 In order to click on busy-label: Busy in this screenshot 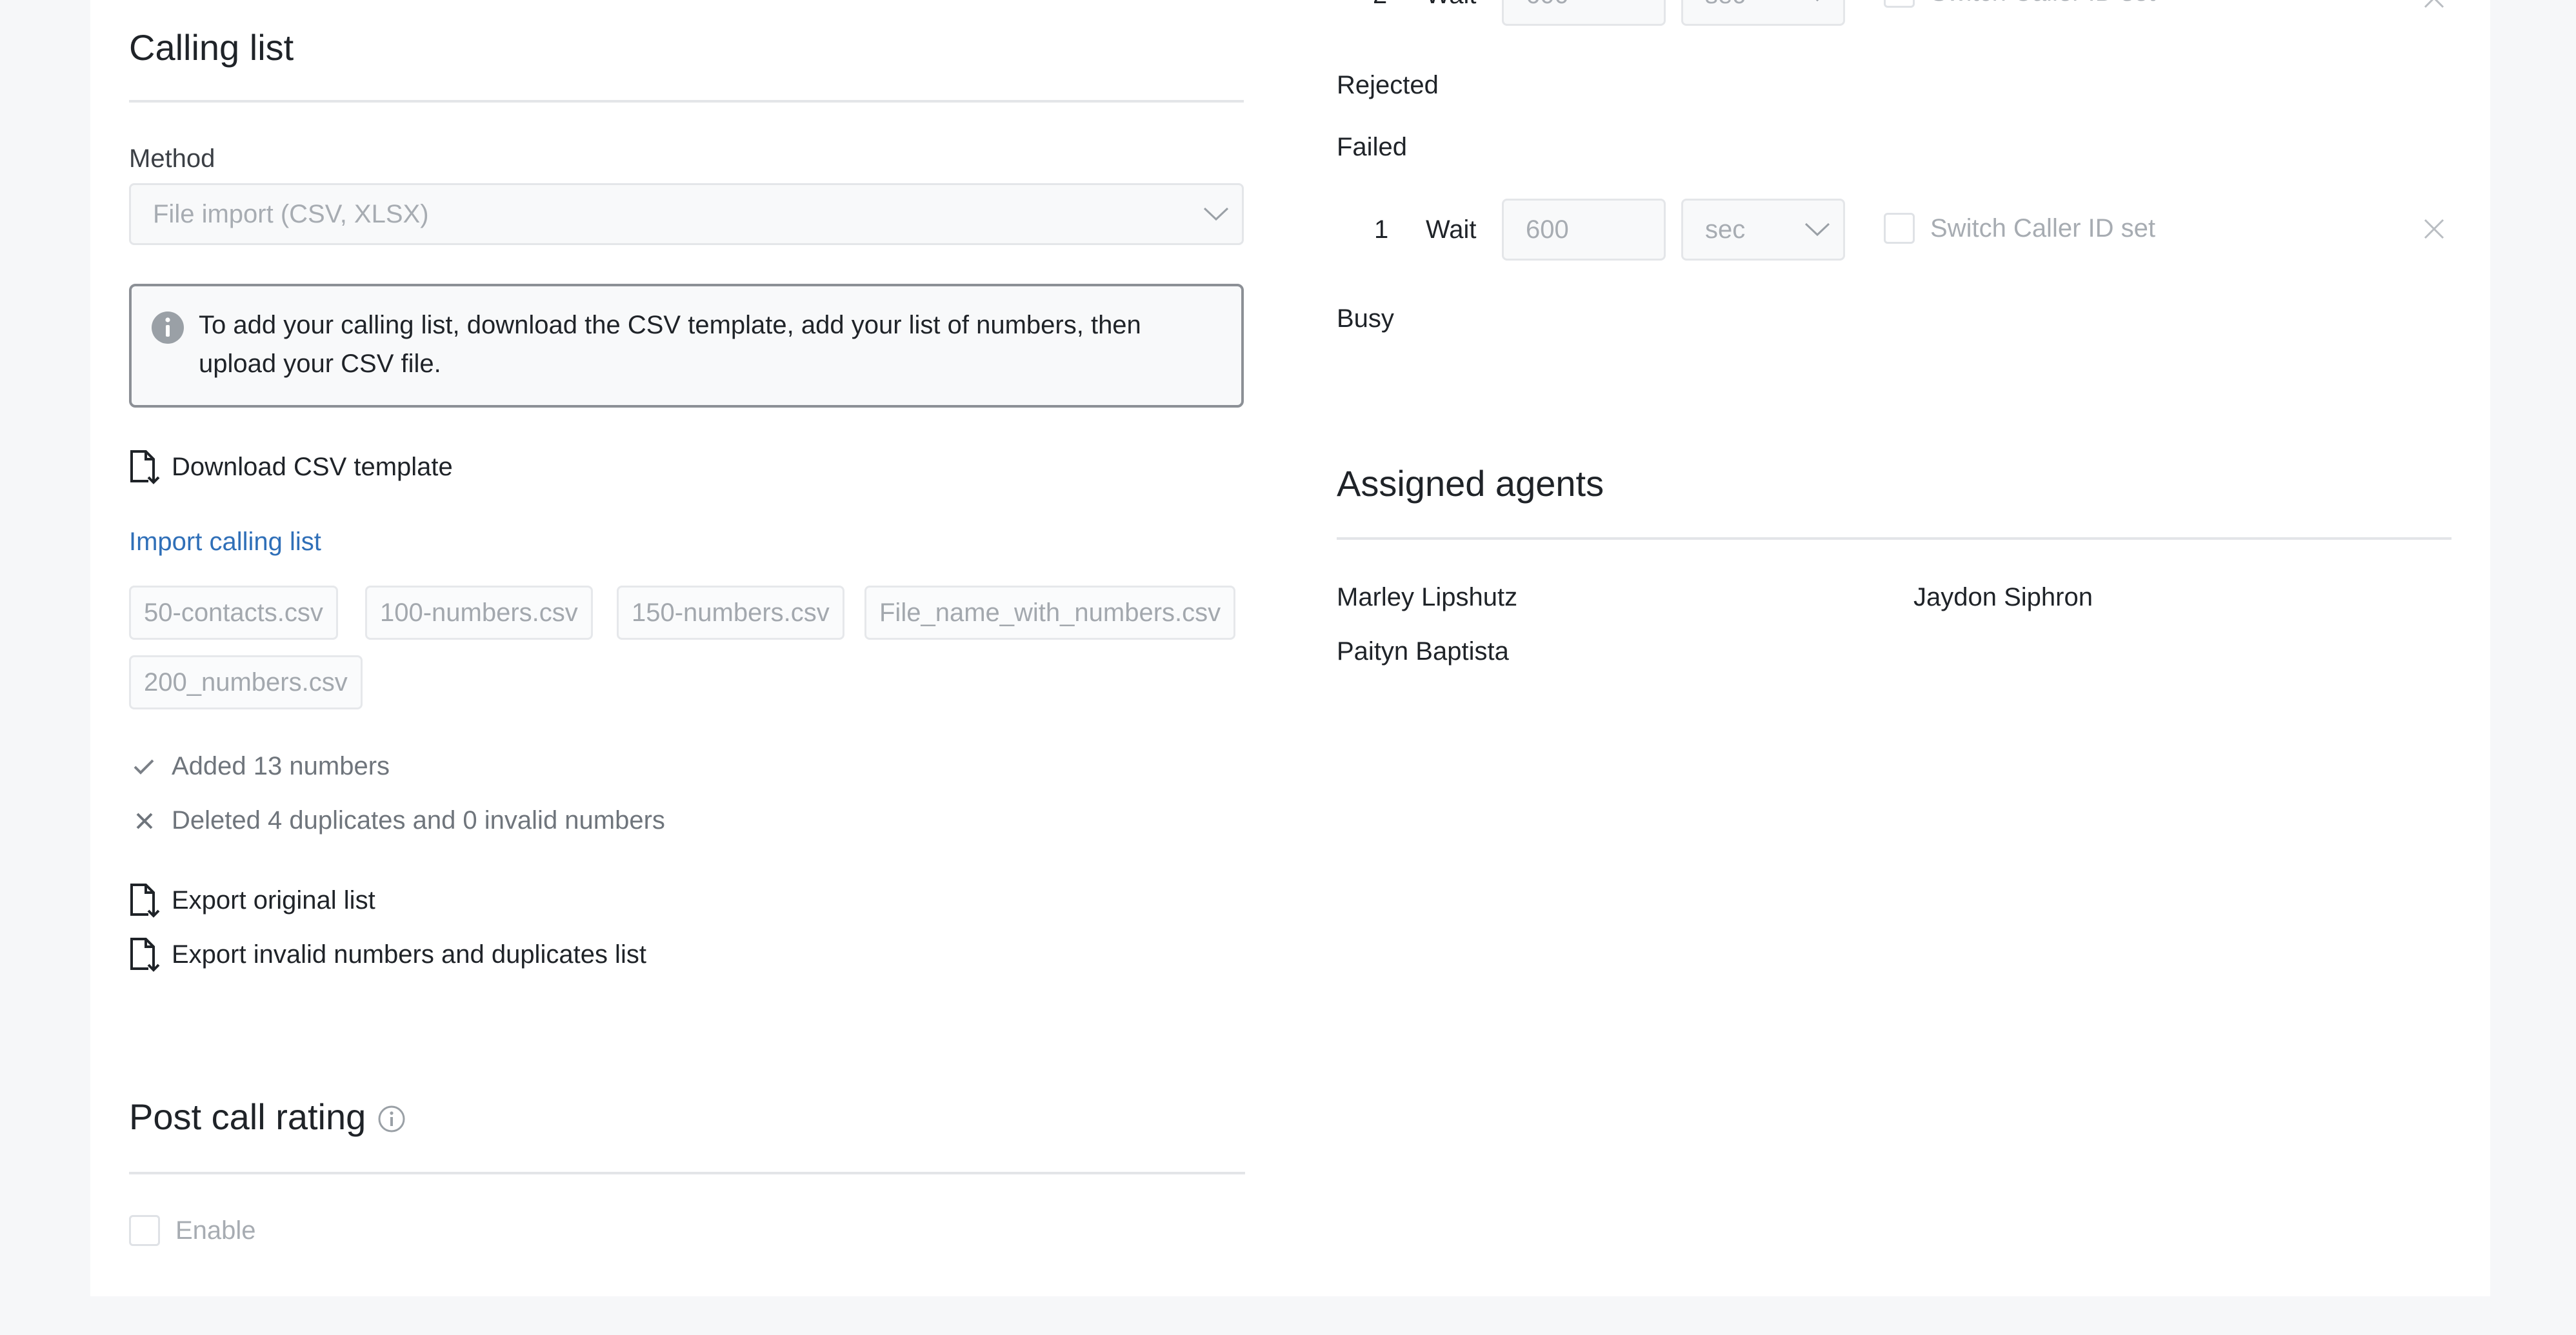, I will do `click(1365, 318)`.